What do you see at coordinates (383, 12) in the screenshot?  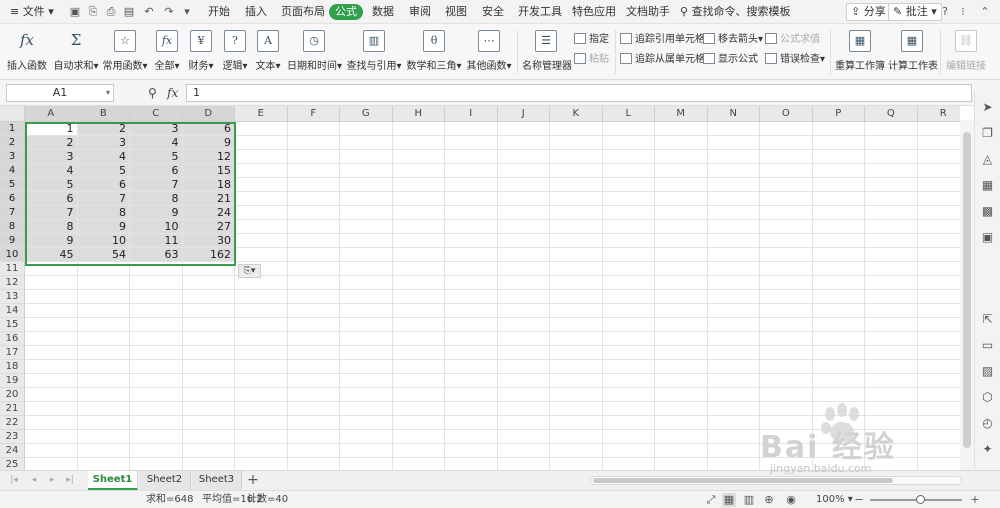 I see `tab-data: 数据` at bounding box center [383, 12].